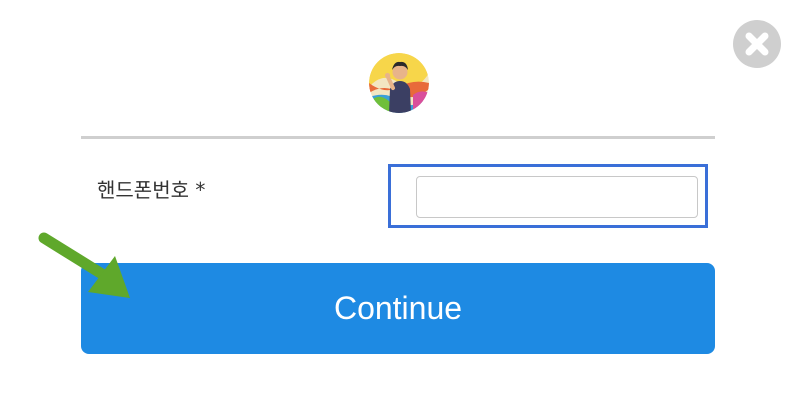  I want to click on close-button, so click(757, 44).